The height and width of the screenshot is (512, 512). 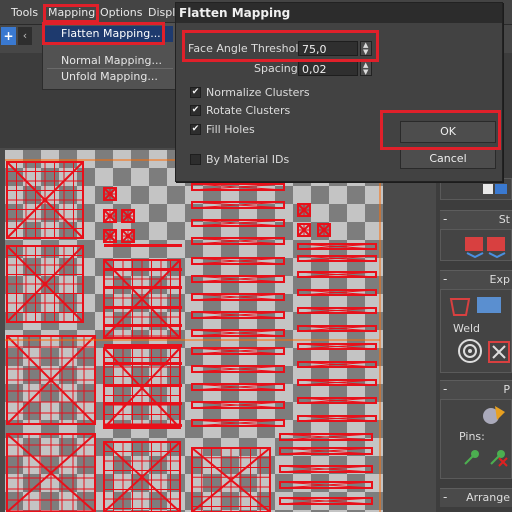 I want to click on stitch-icon, so click(x=487, y=246).